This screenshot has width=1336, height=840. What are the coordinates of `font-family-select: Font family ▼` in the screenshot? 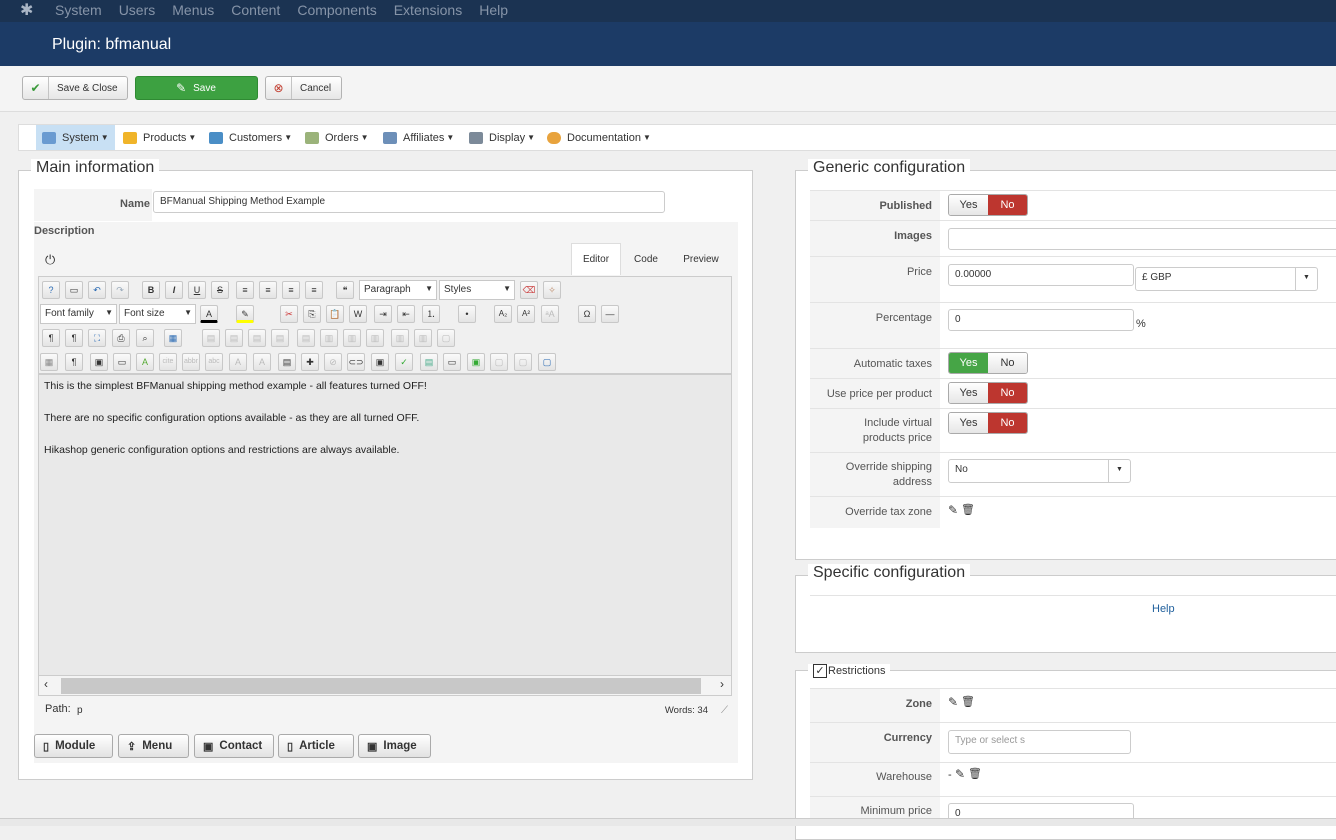 It's located at (78, 314).